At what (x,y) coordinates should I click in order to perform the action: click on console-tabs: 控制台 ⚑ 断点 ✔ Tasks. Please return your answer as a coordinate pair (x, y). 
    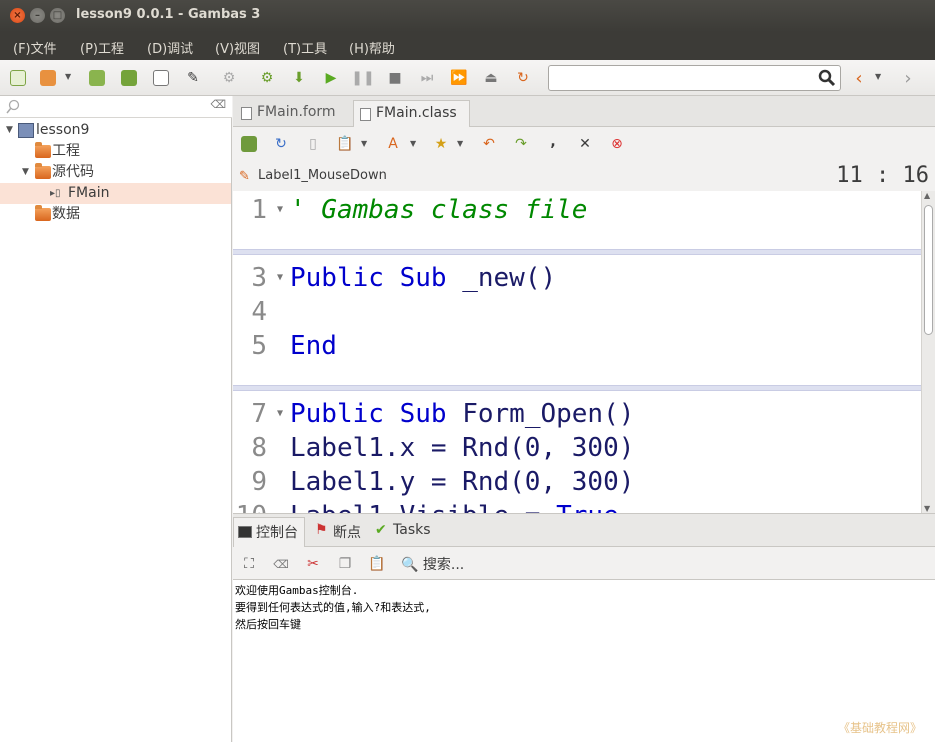
    Looking at the image, I should click on (584, 530).